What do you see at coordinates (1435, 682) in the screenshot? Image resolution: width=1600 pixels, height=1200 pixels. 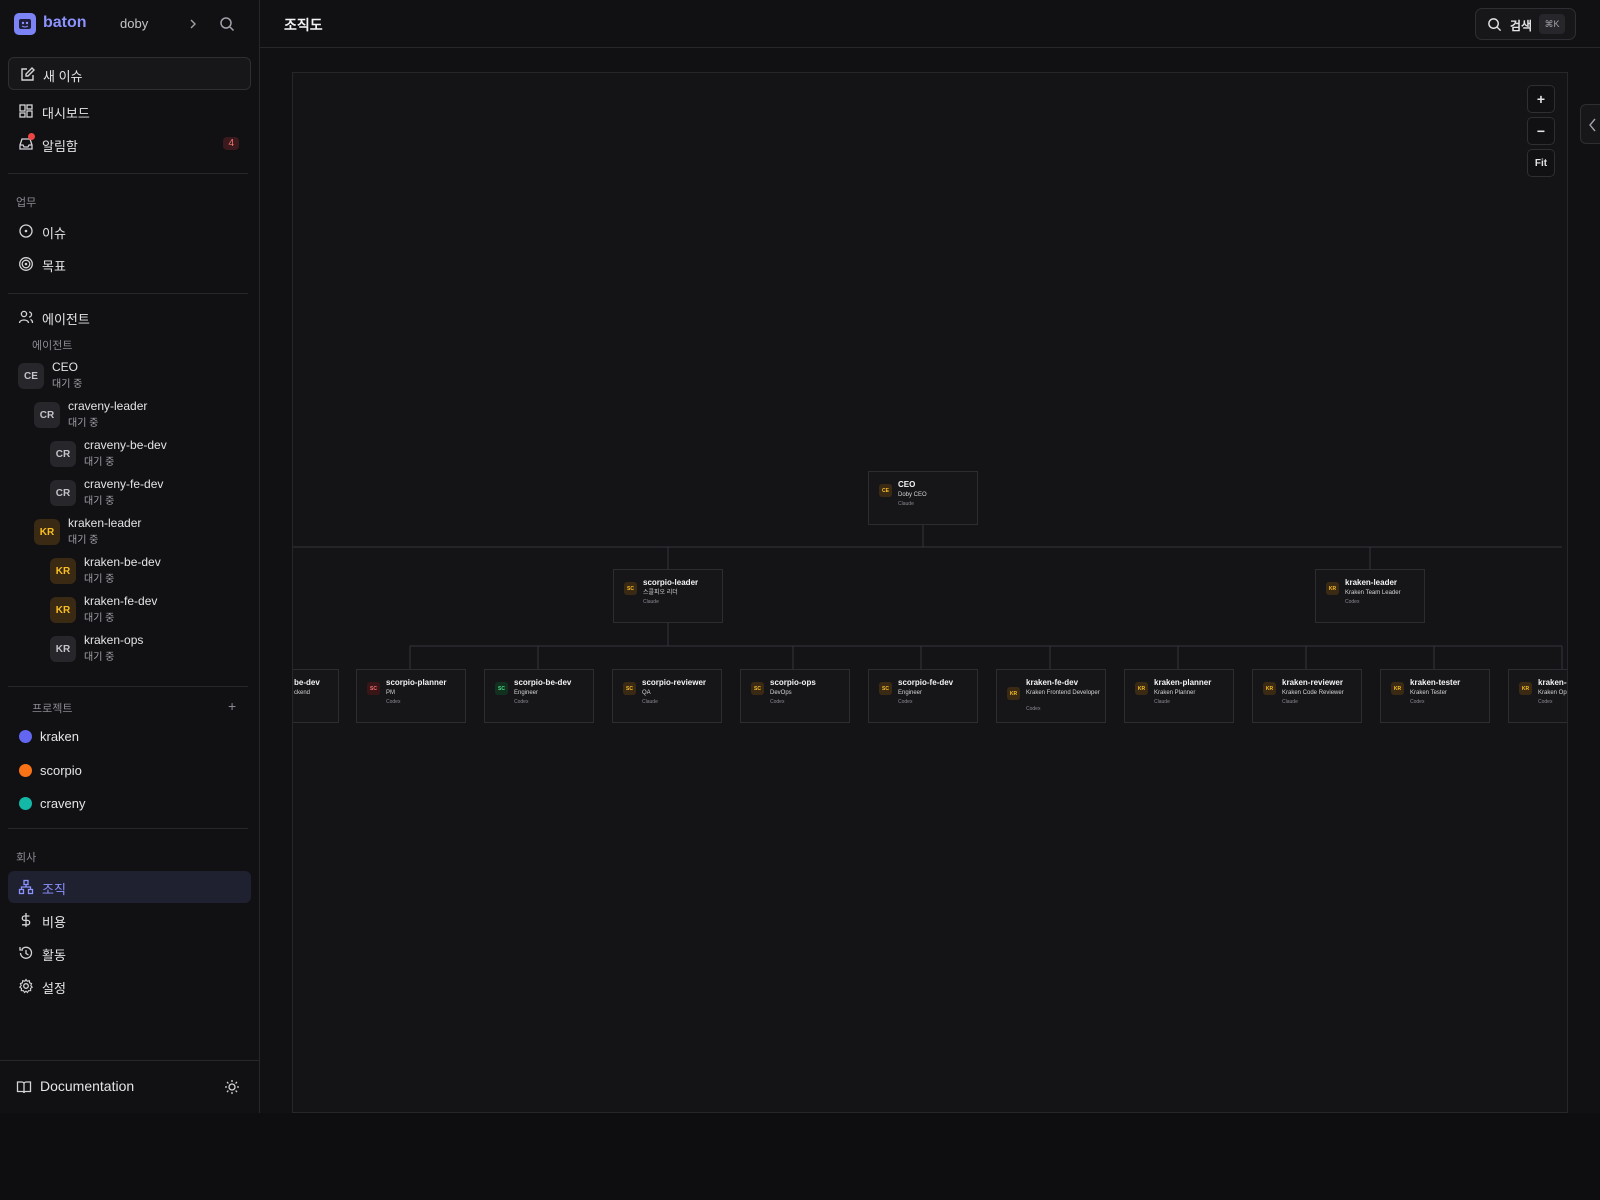 I see `node-name: kraken-tester` at bounding box center [1435, 682].